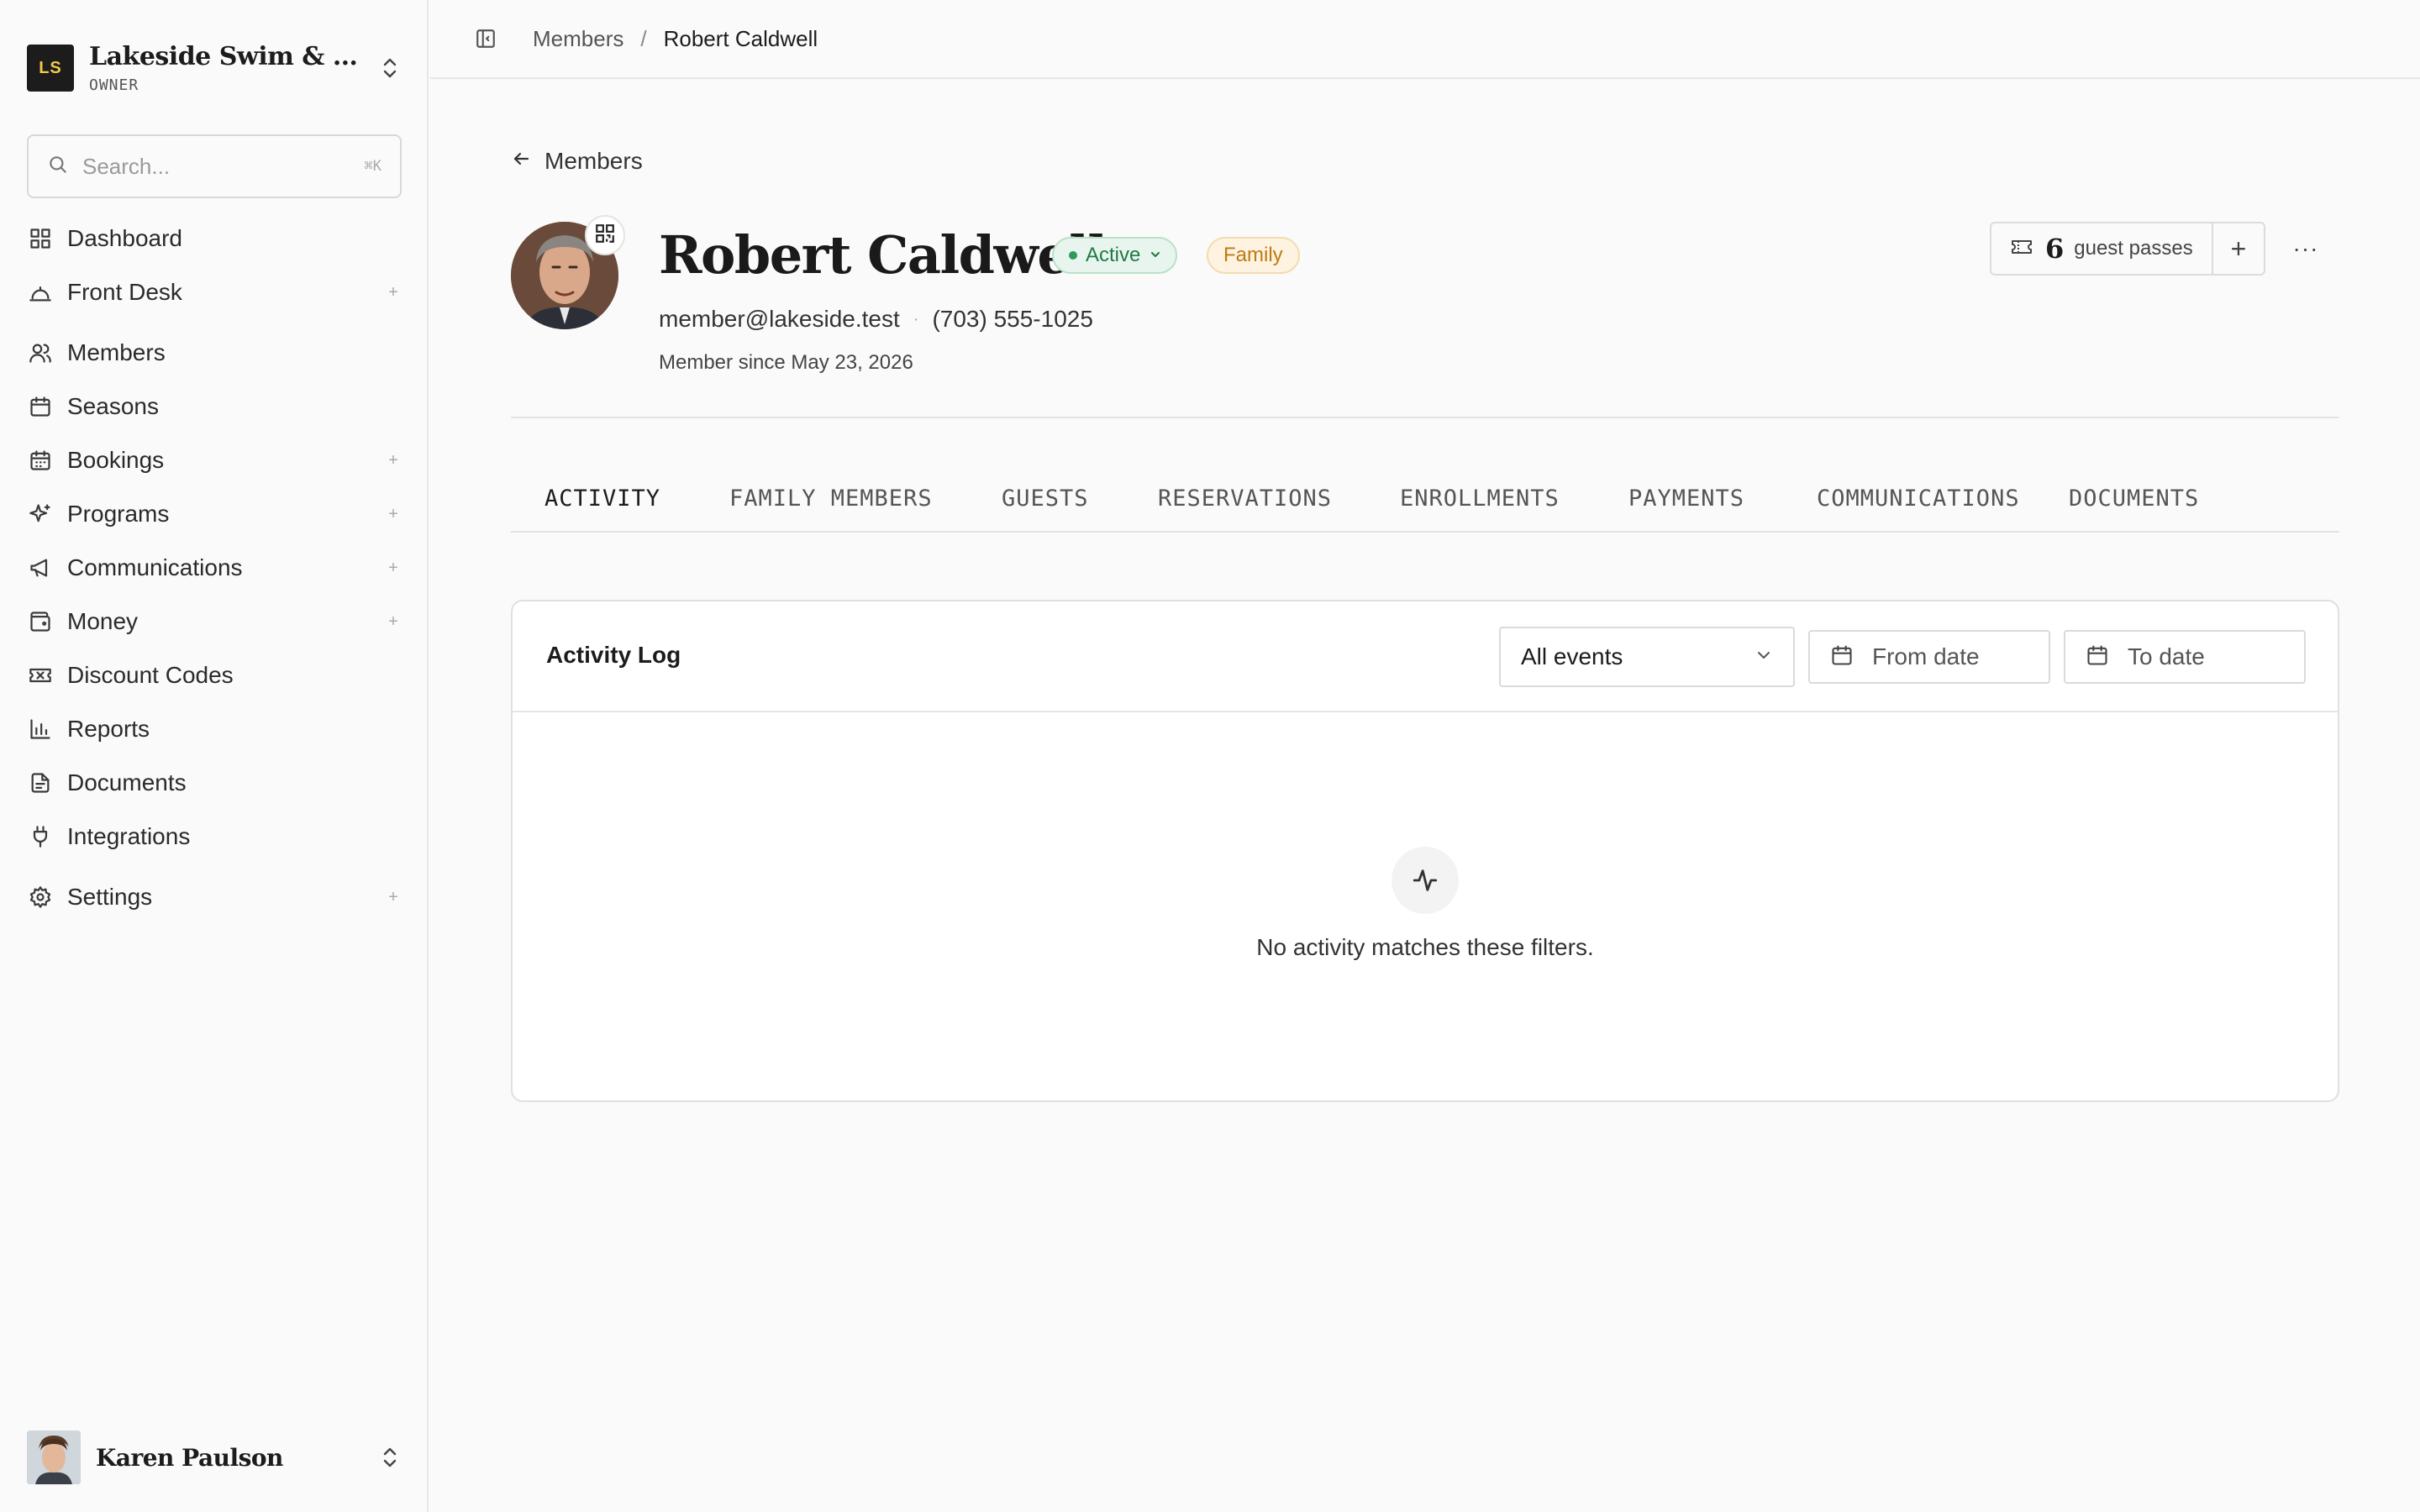 The height and width of the screenshot is (1512, 2420). What do you see at coordinates (2306, 248) in the screenshot?
I see `more-actions-button: ···` at bounding box center [2306, 248].